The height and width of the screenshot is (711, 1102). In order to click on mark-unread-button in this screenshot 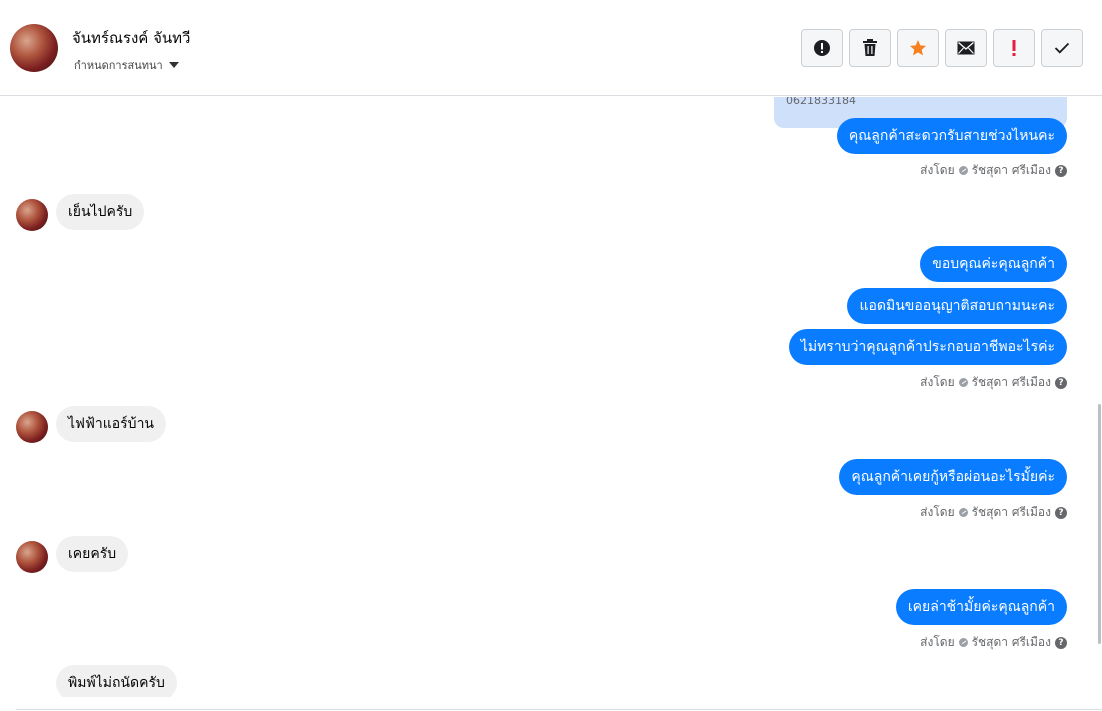, I will do `click(966, 48)`.